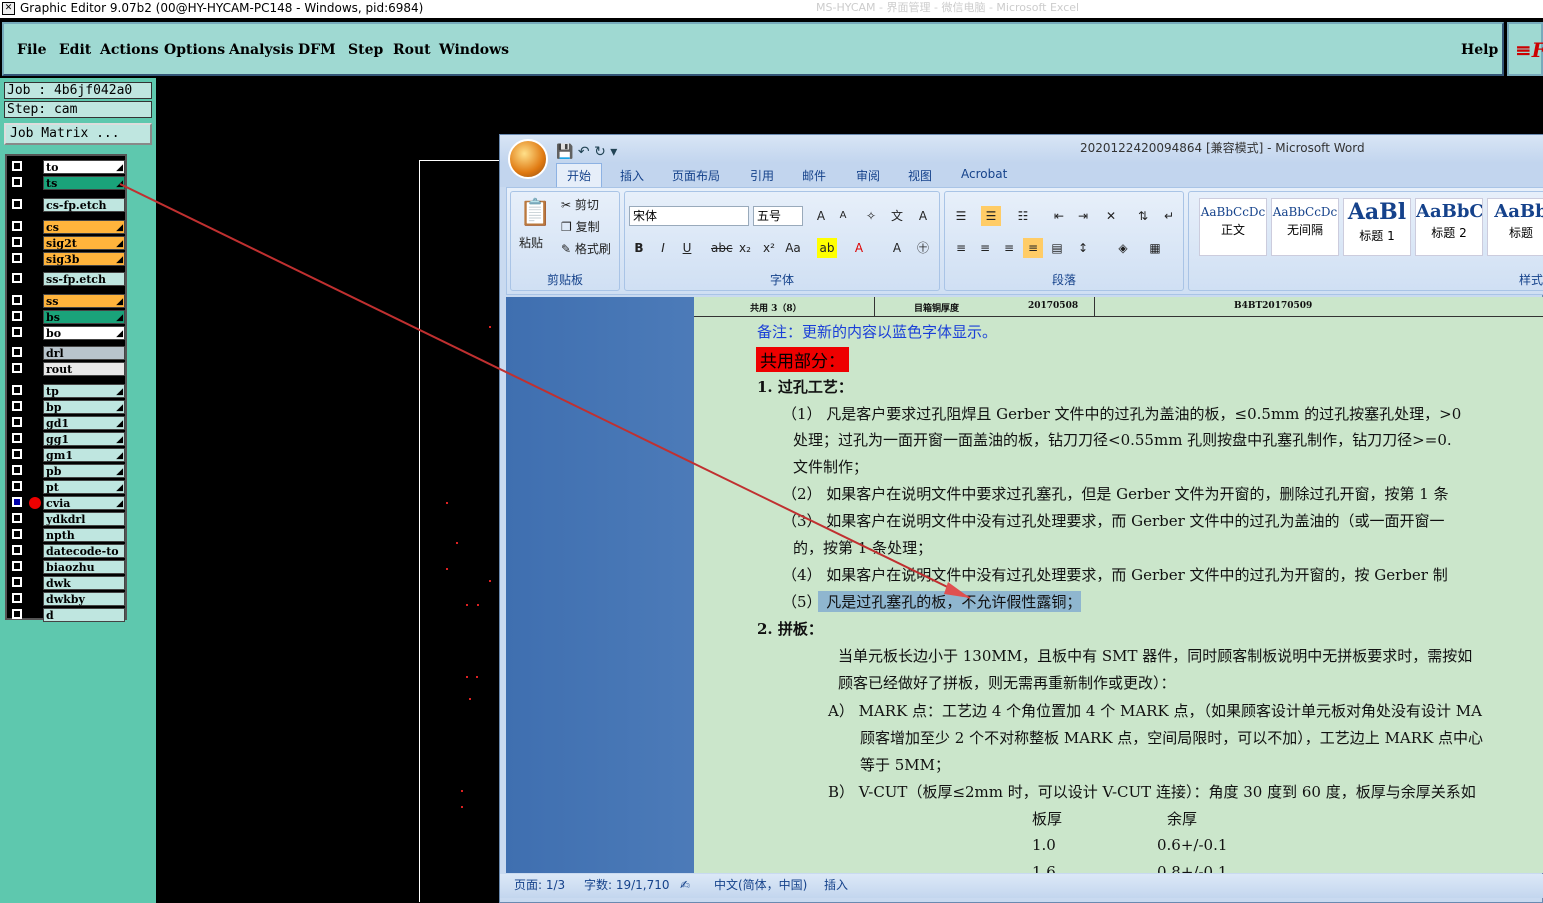  Describe the element at coordinates (961, 216) in the screenshot. I see `bullets-icon: ☰` at that location.